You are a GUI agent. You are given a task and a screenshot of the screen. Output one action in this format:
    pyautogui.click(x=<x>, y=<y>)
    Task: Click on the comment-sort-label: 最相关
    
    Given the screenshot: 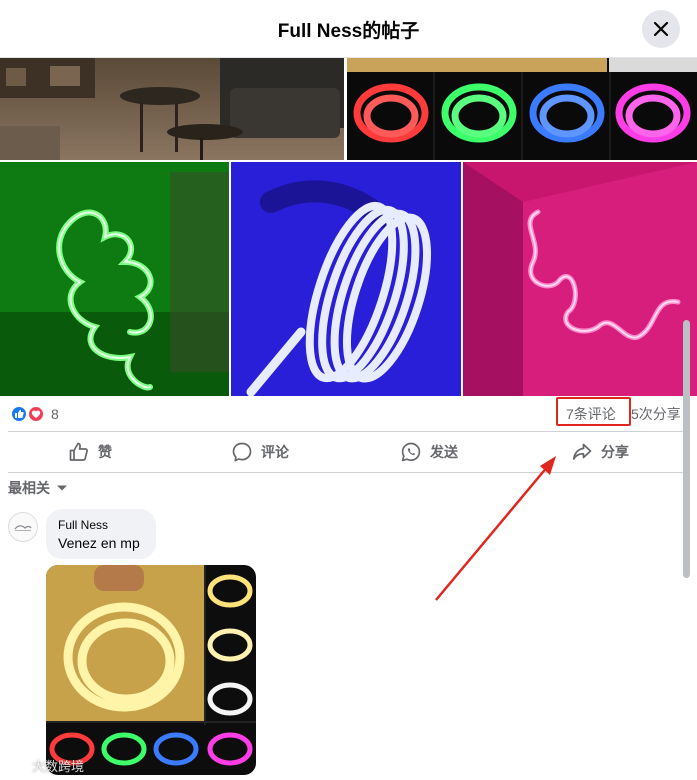 What is the action you would take?
    pyautogui.click(x=29, y=488)
    